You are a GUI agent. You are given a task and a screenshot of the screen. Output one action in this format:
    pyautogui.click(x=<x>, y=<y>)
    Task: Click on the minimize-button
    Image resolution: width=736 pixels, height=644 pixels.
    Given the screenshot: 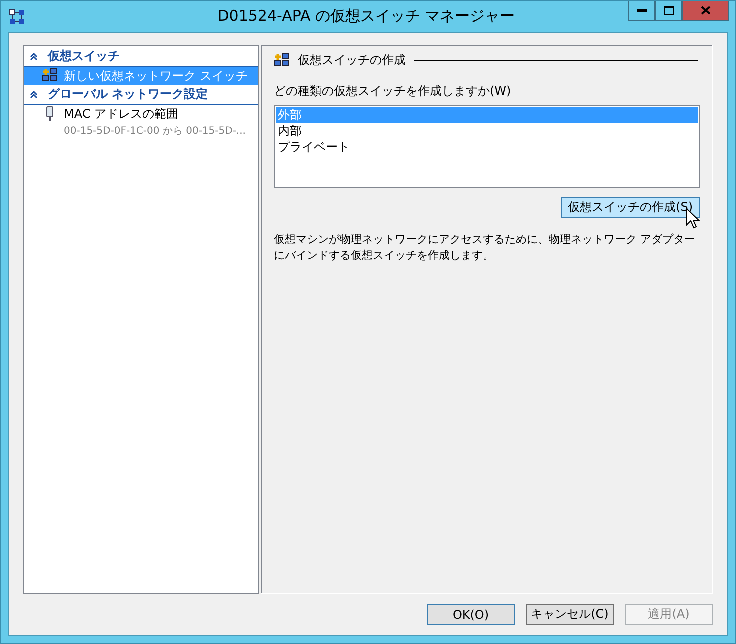 What is the action you would take?
    pyautogui.click(x=641, y=11)
    